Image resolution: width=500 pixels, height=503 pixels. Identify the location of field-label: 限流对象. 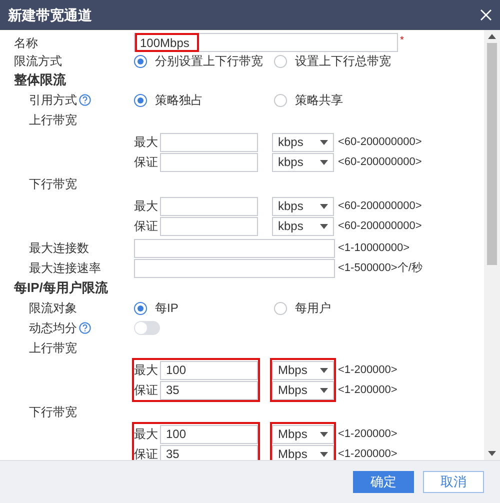
(53, 308).